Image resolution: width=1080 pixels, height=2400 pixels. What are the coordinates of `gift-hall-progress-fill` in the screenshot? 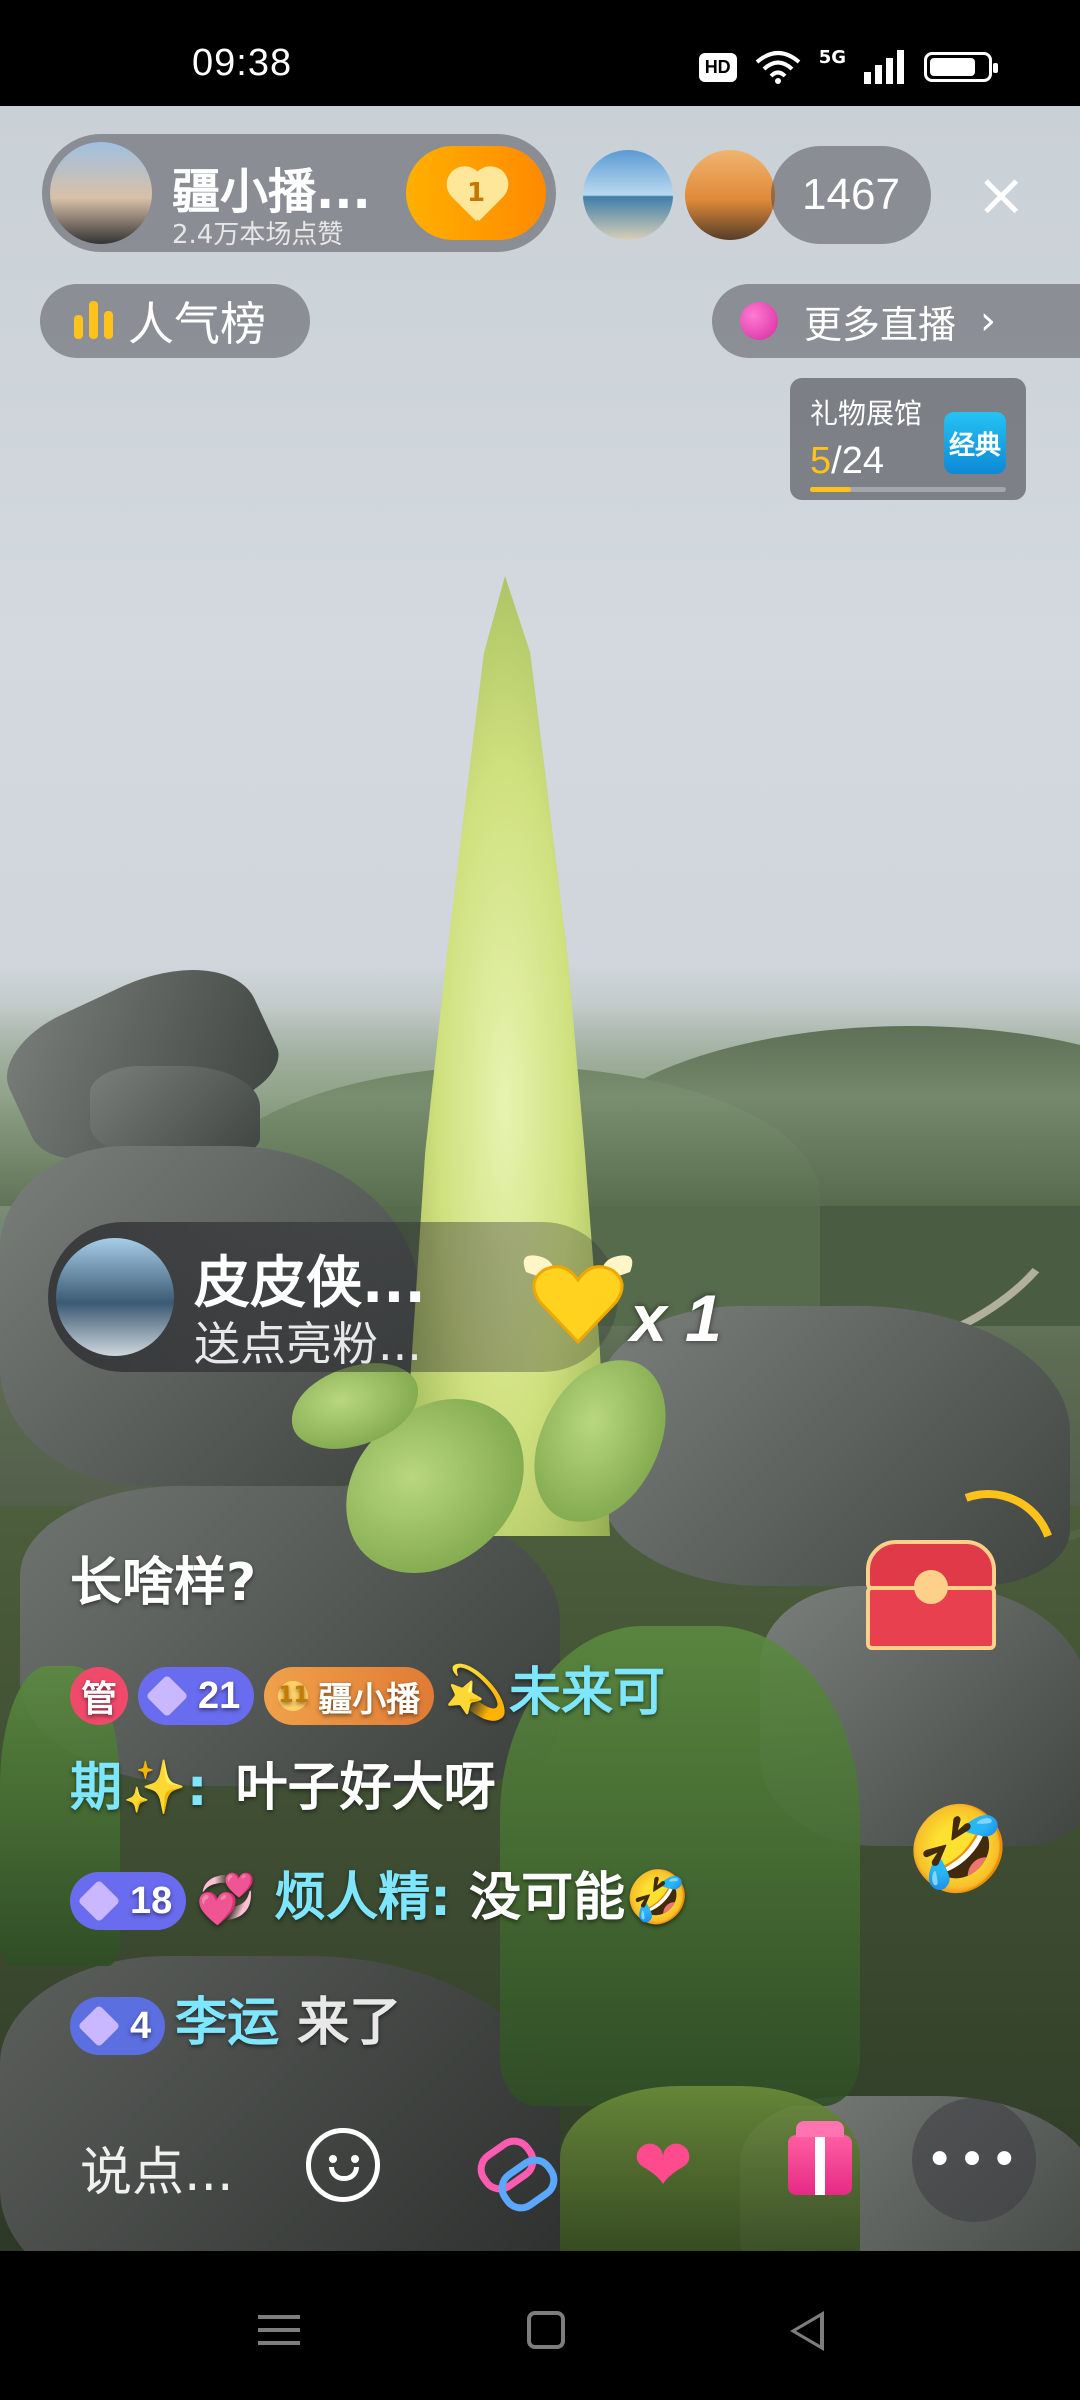 It's located at (831, 489).